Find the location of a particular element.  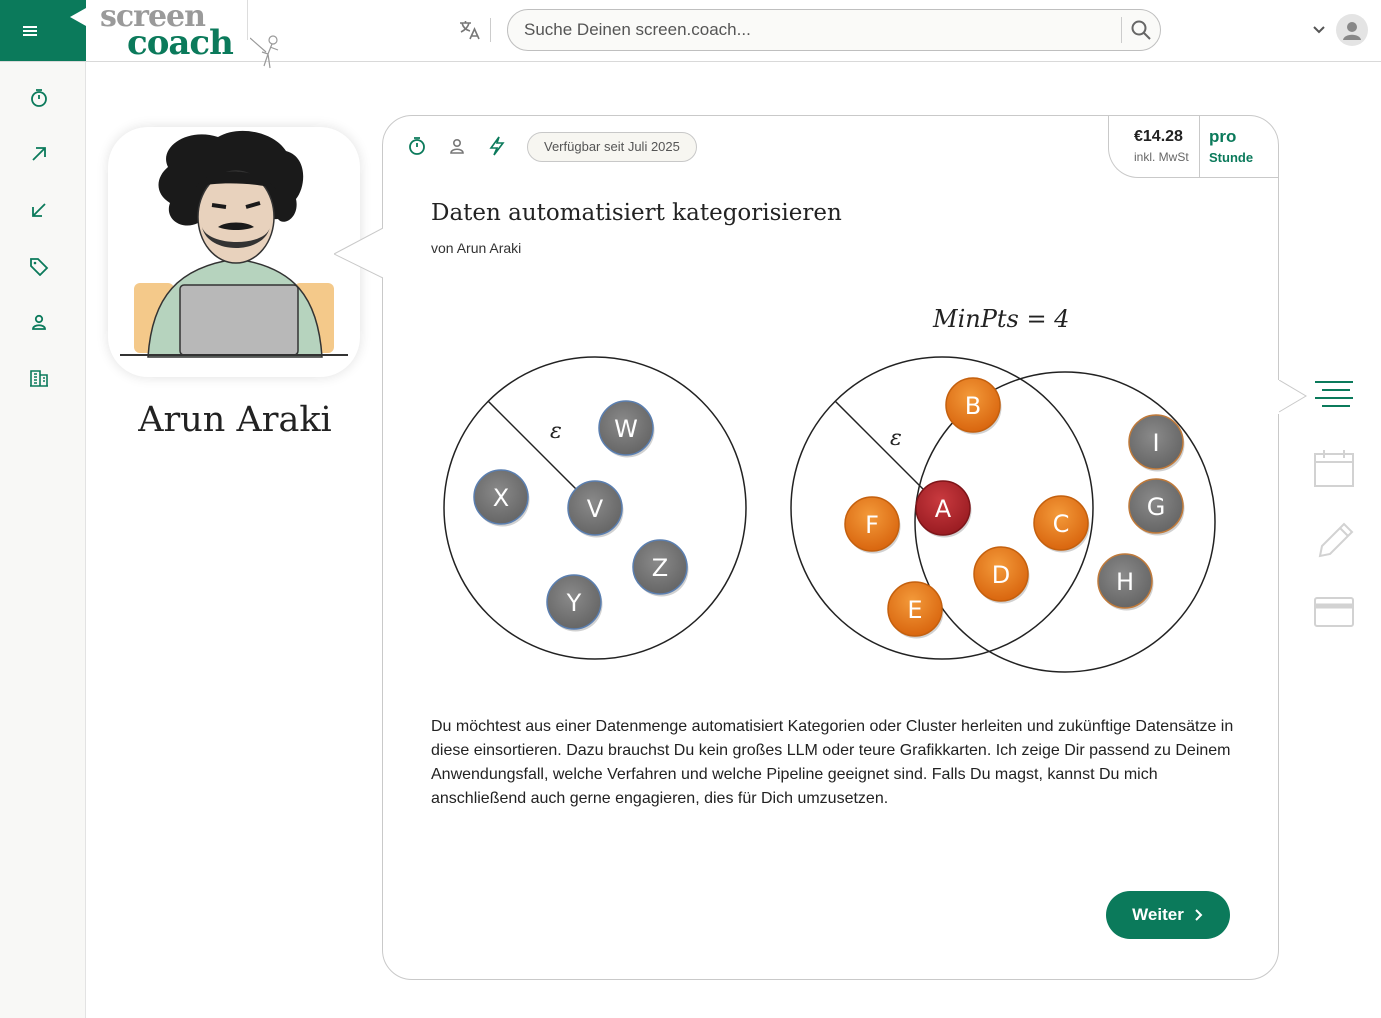

search-divider is located at coordinates (1121, 30).